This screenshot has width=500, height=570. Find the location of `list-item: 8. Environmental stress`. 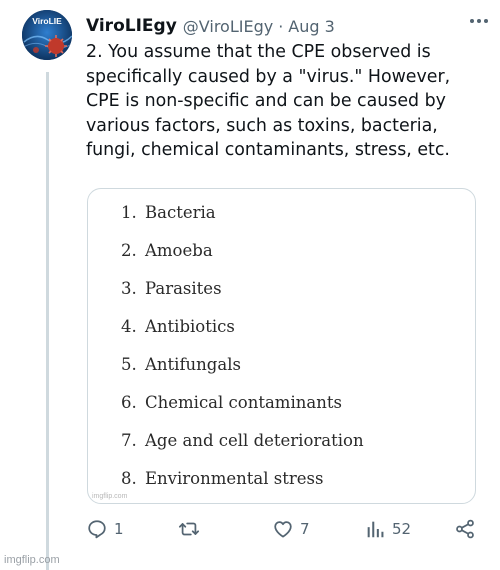

list-item: 8. Environmental stress is located at coordinates (222, 478).